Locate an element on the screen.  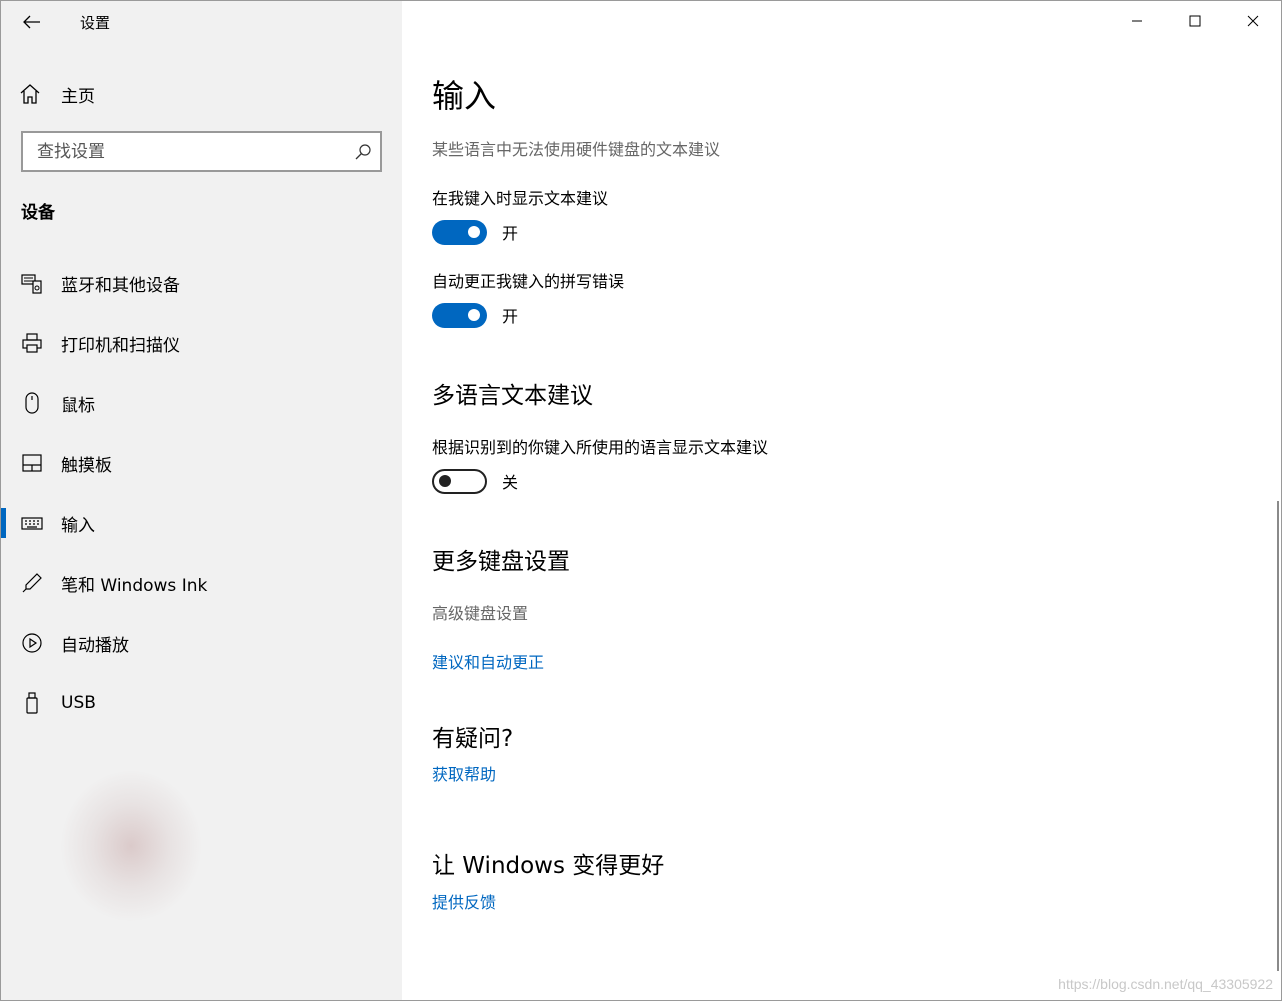
setting-label: 在我键入时显示文本建议 is located at coordinates (520, 198).